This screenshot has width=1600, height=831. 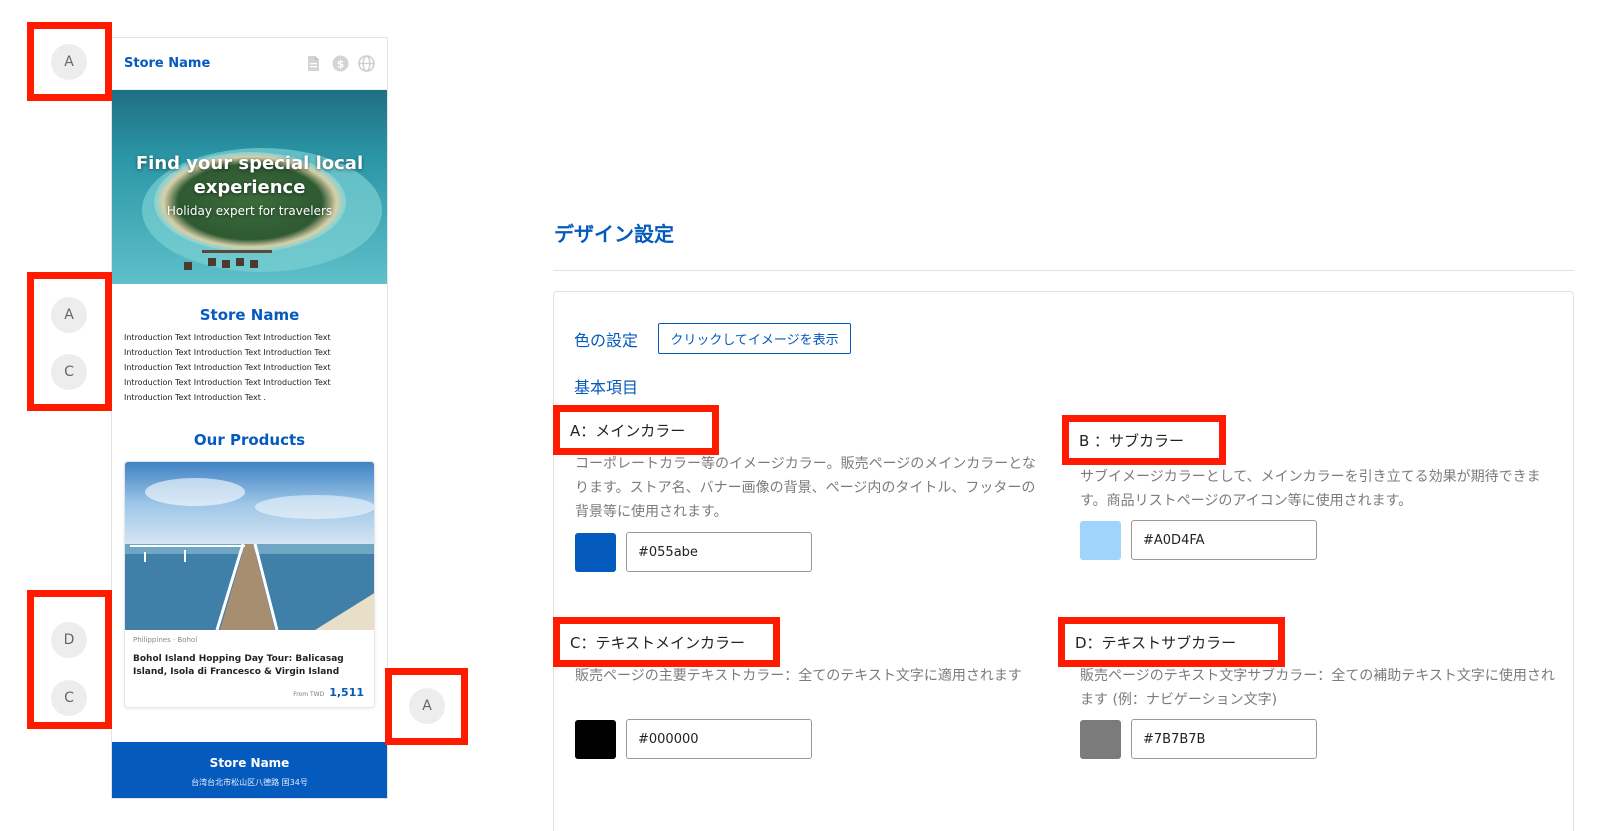 I want to click on preview-header: Store Name $, so click(x=249, y=64).